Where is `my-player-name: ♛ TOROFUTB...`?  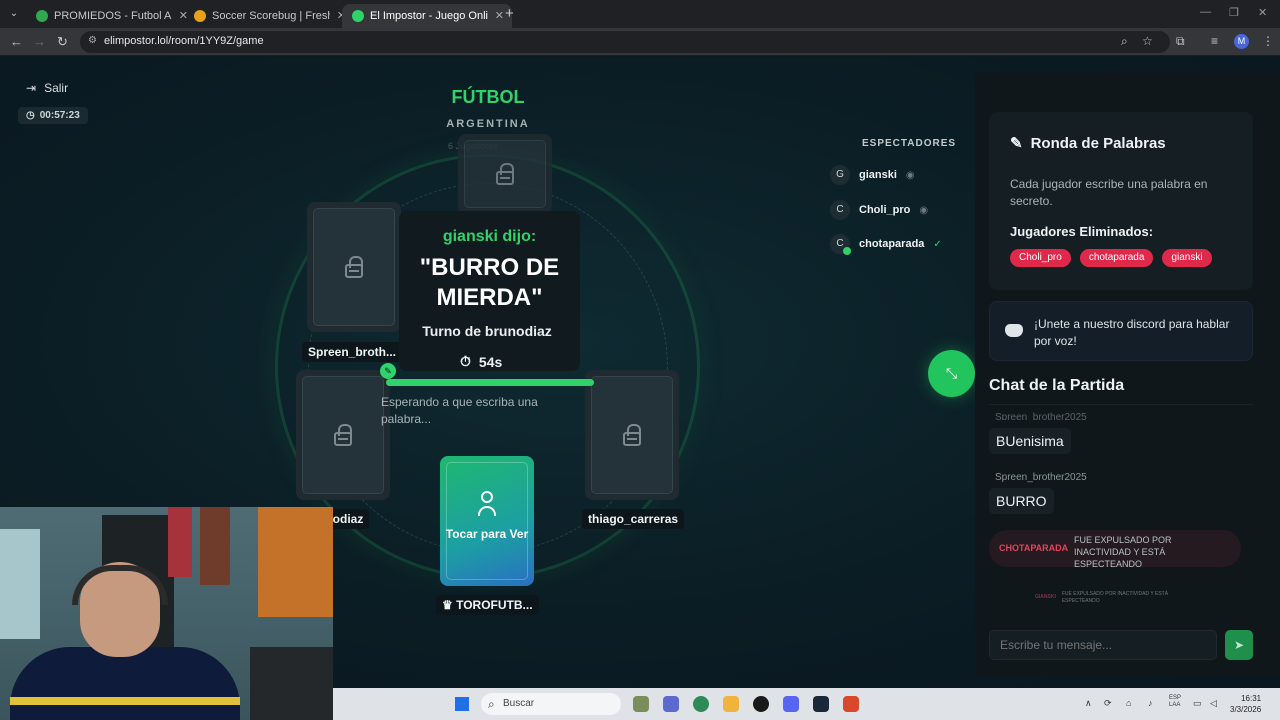 my-player-name: ♛ TOROFUTB... is located at coordinates (487, 605).